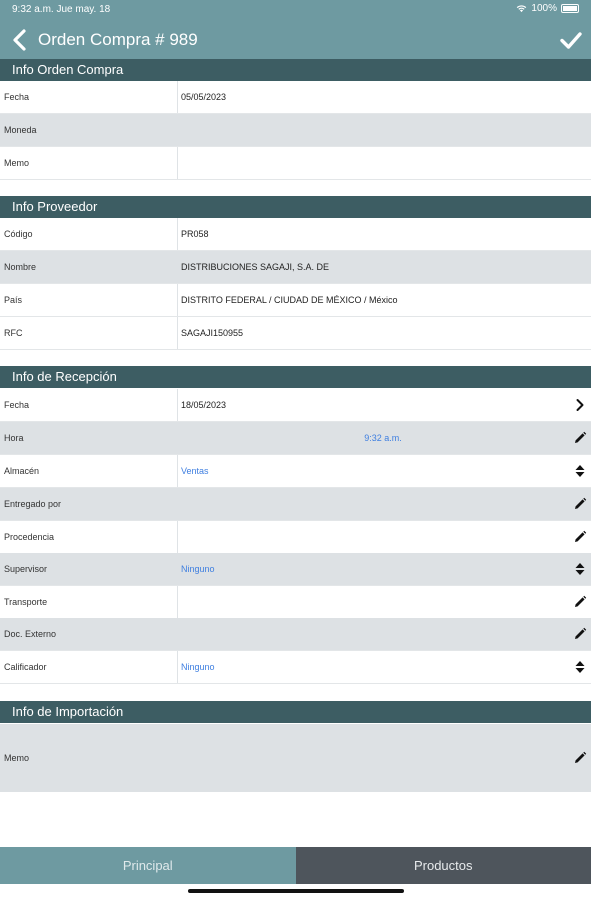  What do you see at coordinates (295, 207) in the screenshot?
I see `section-header-proveedor: Info Proveedor` at bounding box center [295, 207].